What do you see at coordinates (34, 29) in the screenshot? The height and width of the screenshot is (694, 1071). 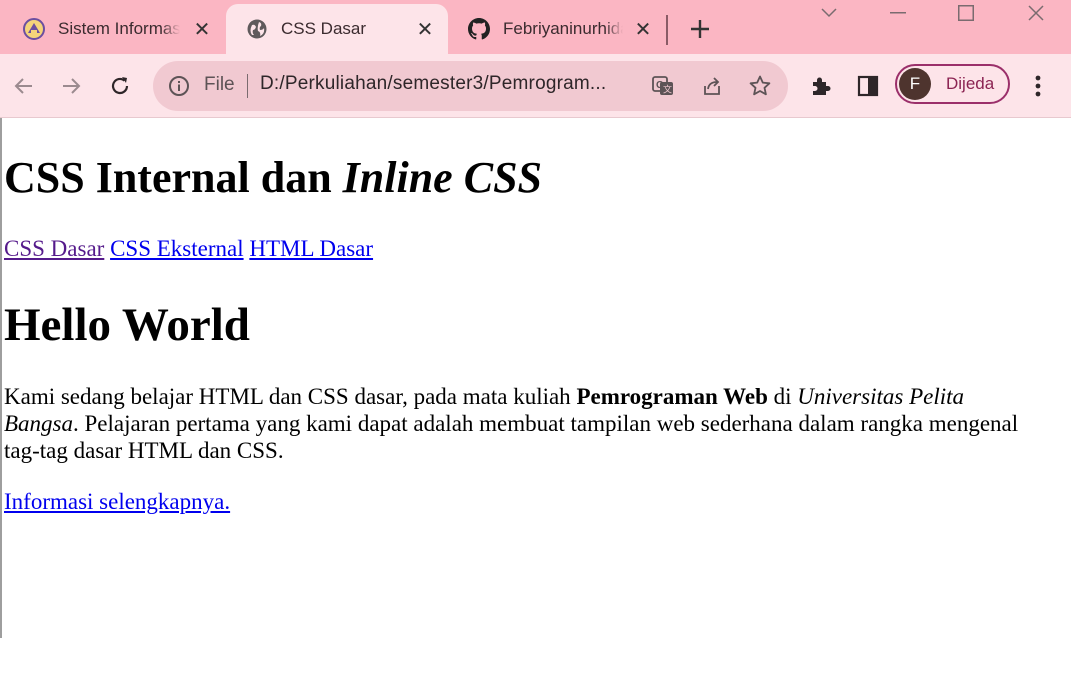 I see `university-crest-icon` at bounding box center [34, 29].